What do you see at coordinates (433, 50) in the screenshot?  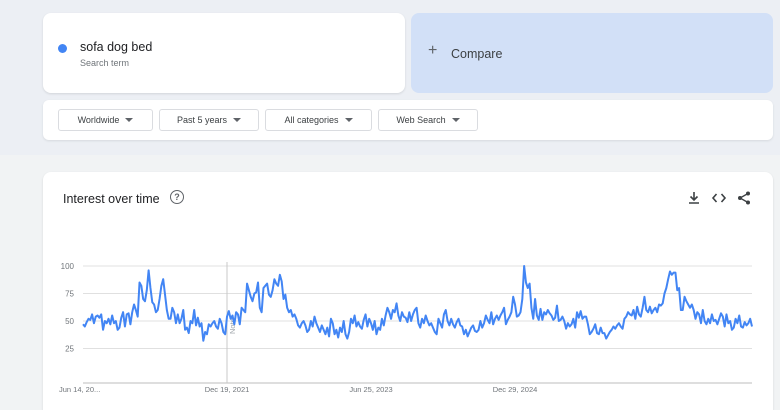 I see `plus-icon: +` at bounding box center [433, 50].